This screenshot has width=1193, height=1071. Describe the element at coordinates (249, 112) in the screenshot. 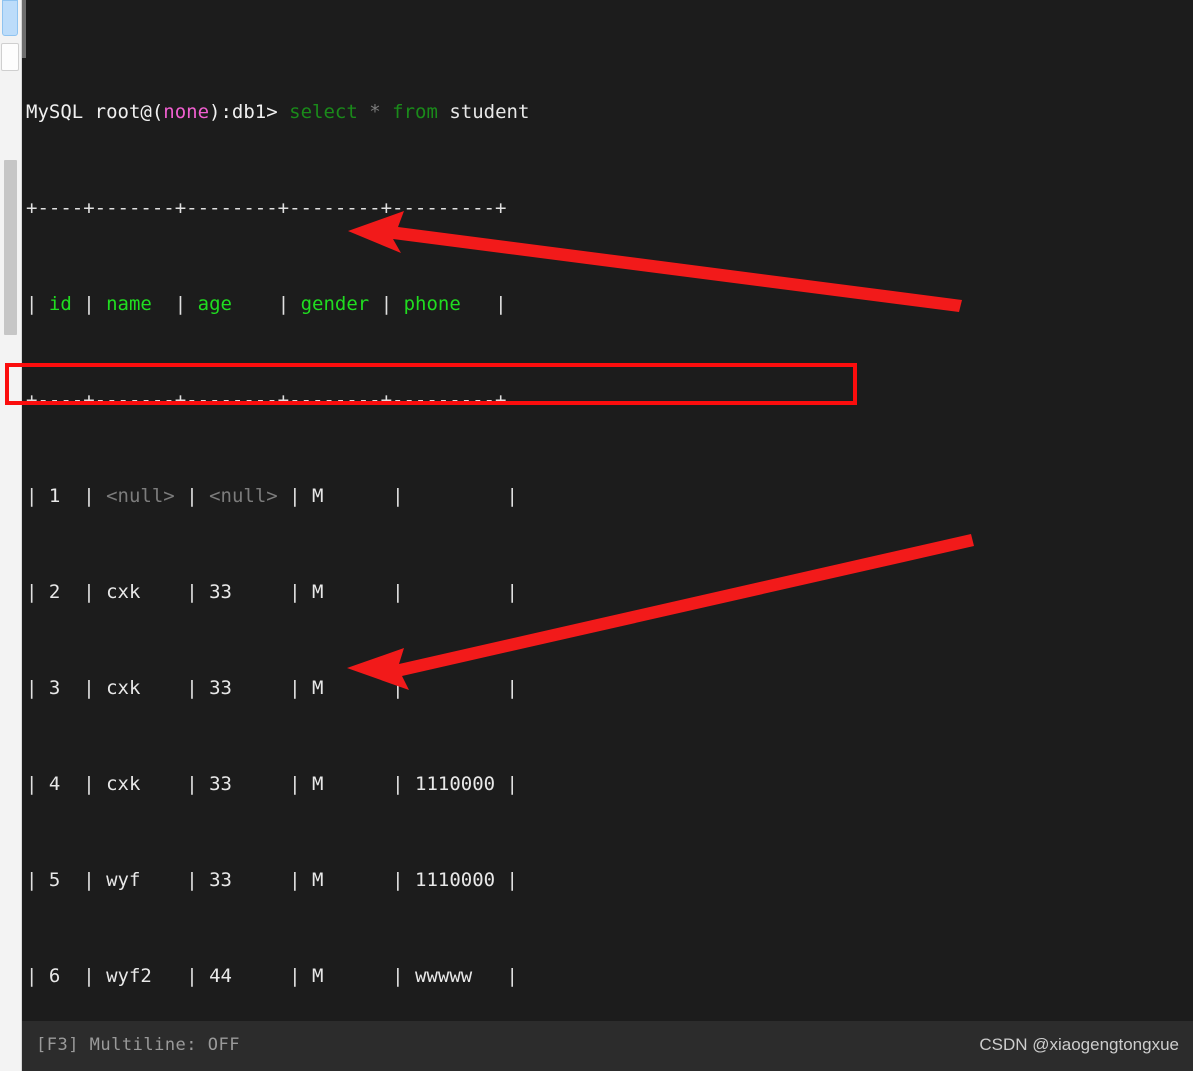

I see `prompt-suffix: ):db1>` at that location.